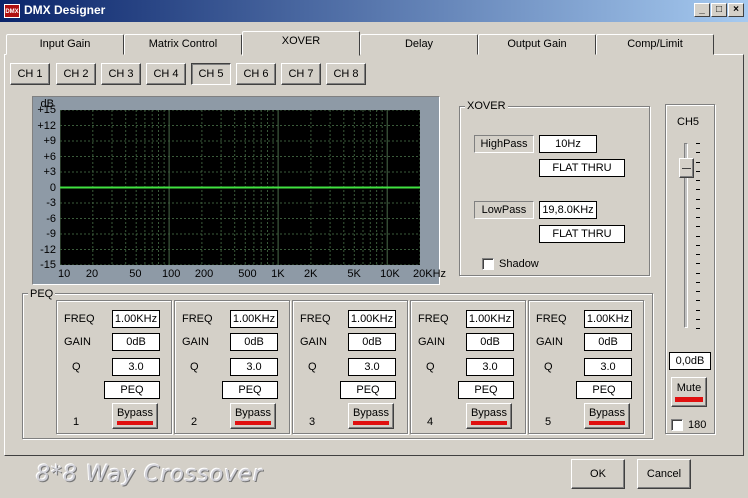  Describe the element at coordinates (301, 74) in the screenshot. I see `channel-button-7: CH 7` at that location.